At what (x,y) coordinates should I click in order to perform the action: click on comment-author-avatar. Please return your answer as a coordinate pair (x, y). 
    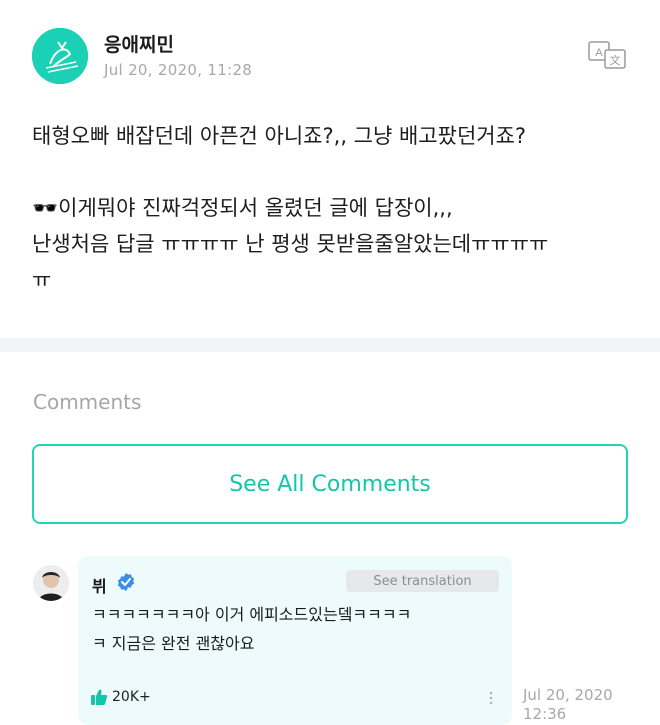
    Looking at the image, I should click on (51, 583).